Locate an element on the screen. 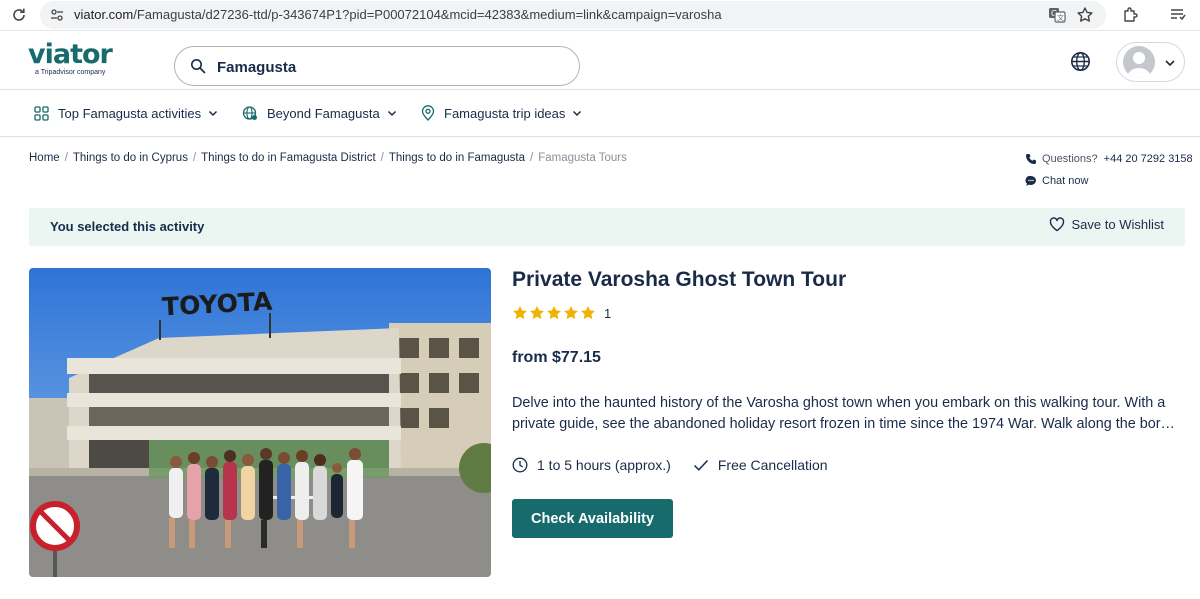 The width and height of the screenshot is (1200, 599). site-info-icon is located at coordinates (57, 15).